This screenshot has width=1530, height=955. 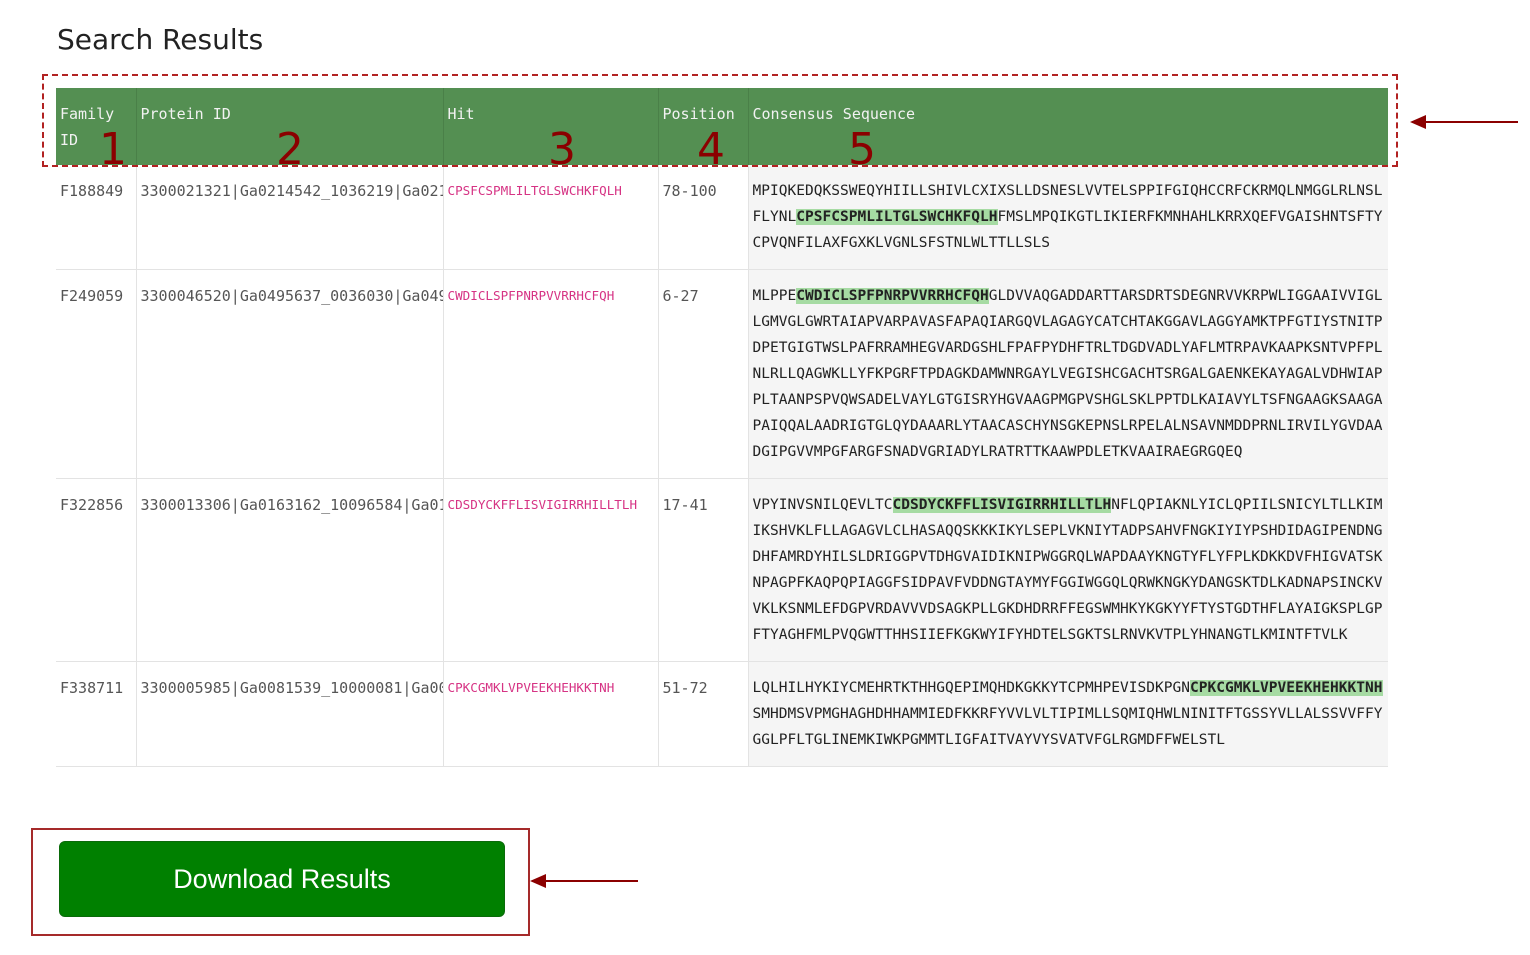 What do you see at coordinates (551, 217) in the screenshot?
I see `hit-cell: CPSFCSPMLILTGLSWCHKFQLH` at bounding box center [551, 217].